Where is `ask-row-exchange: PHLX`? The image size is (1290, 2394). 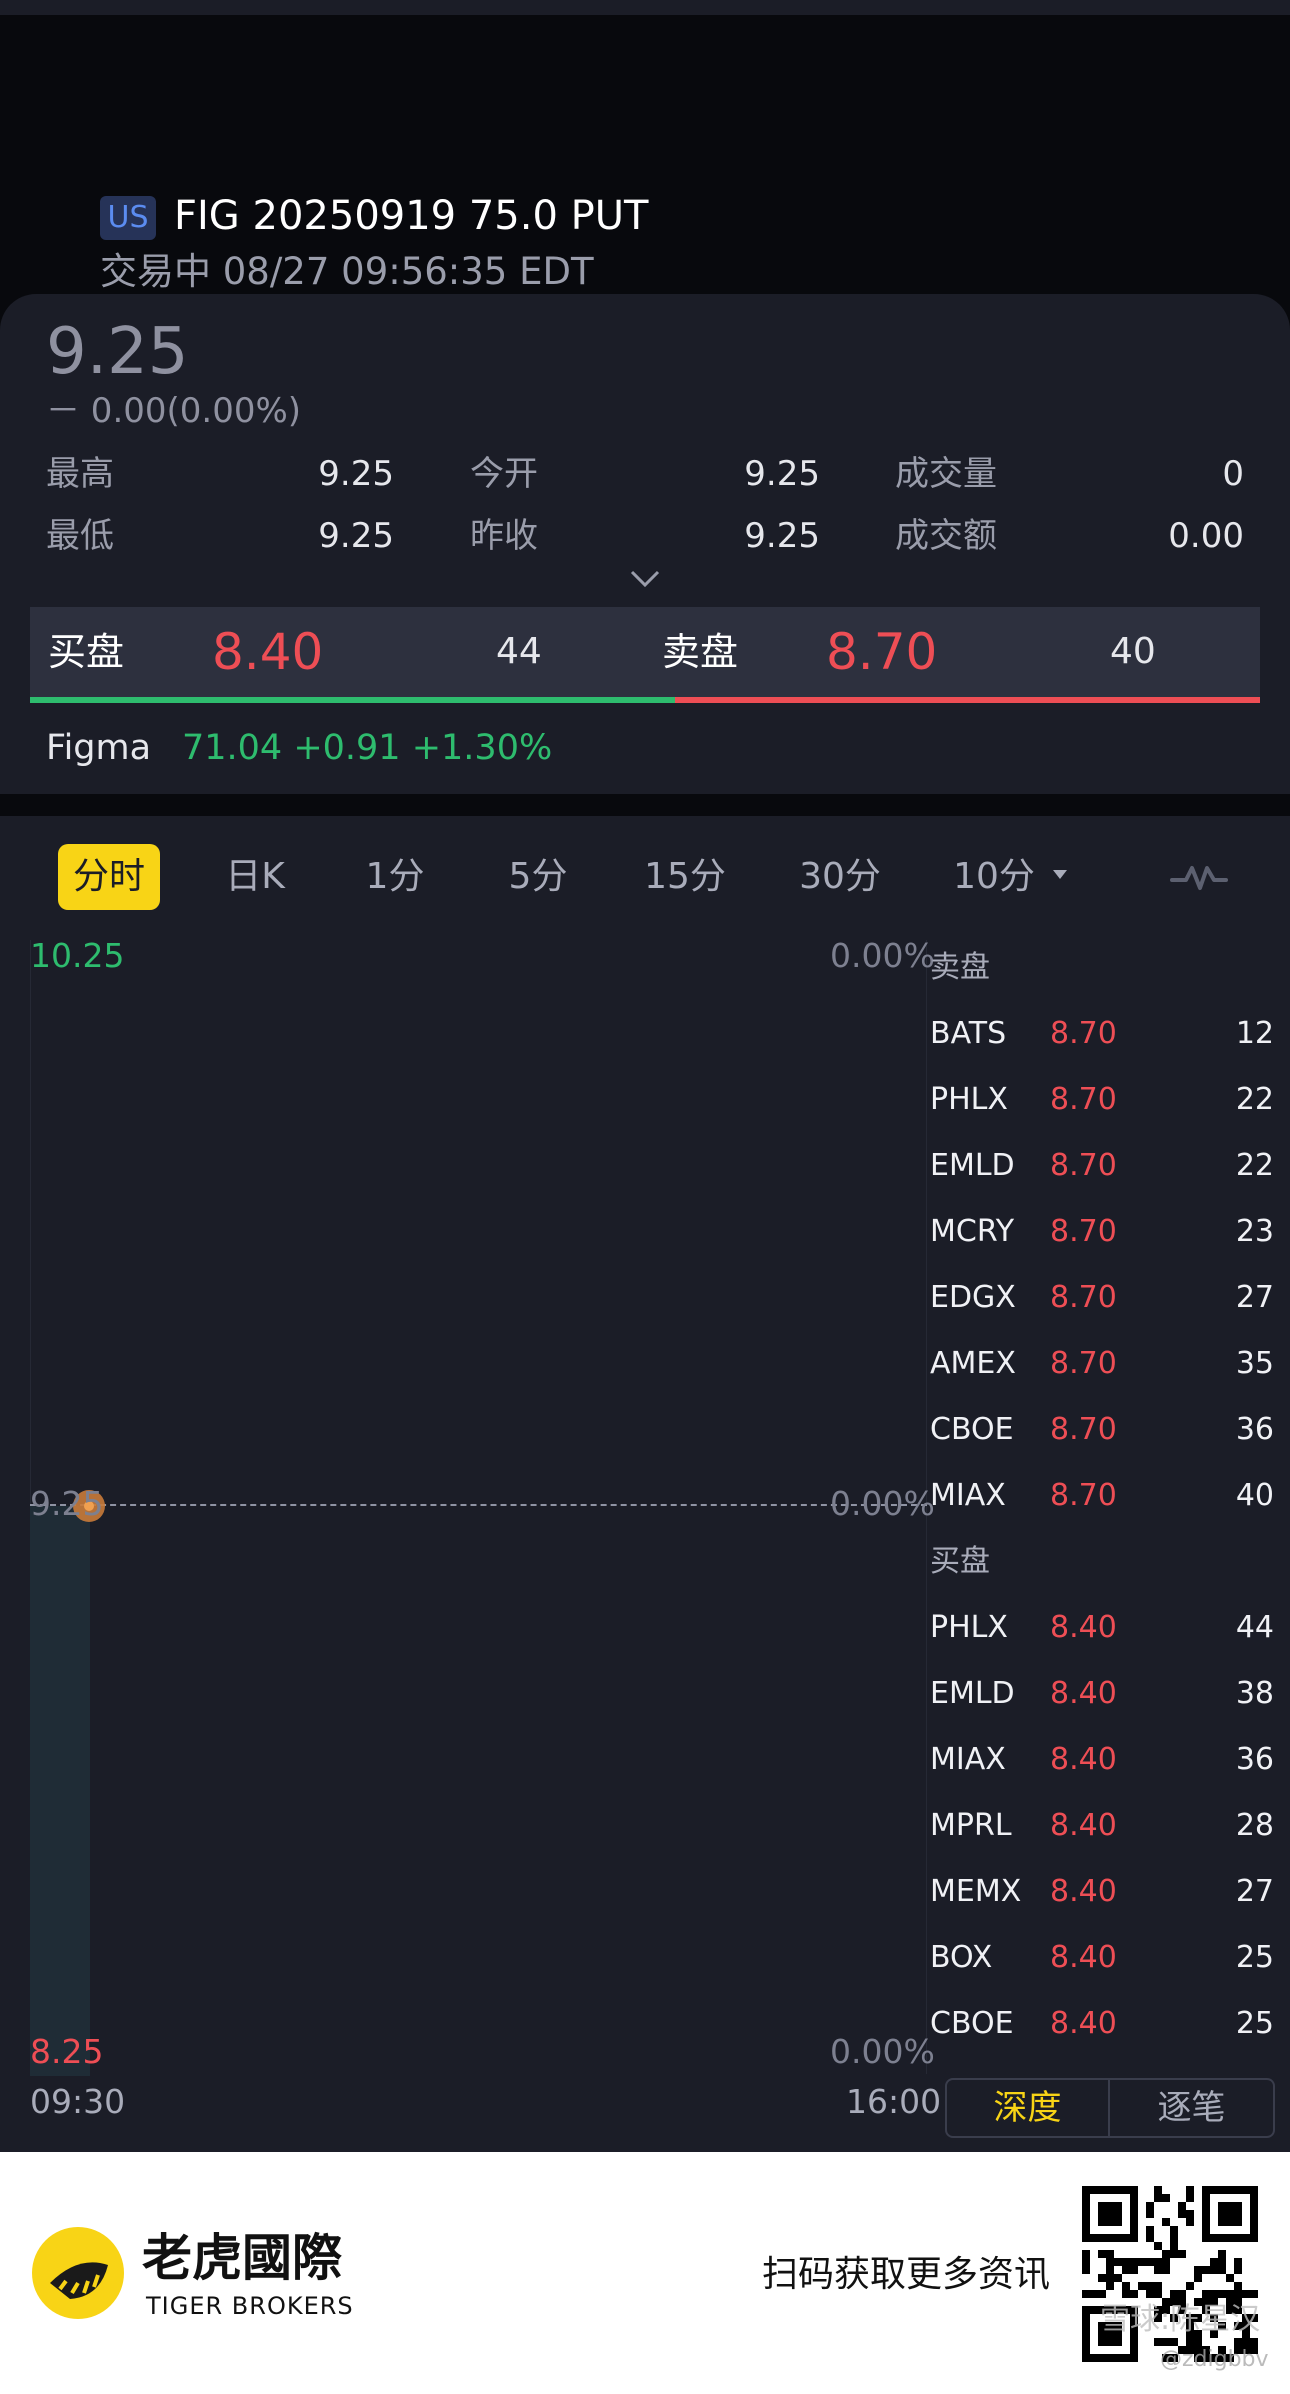
ask-row-exchange: PHLX is located at coordinates (969, 1099).